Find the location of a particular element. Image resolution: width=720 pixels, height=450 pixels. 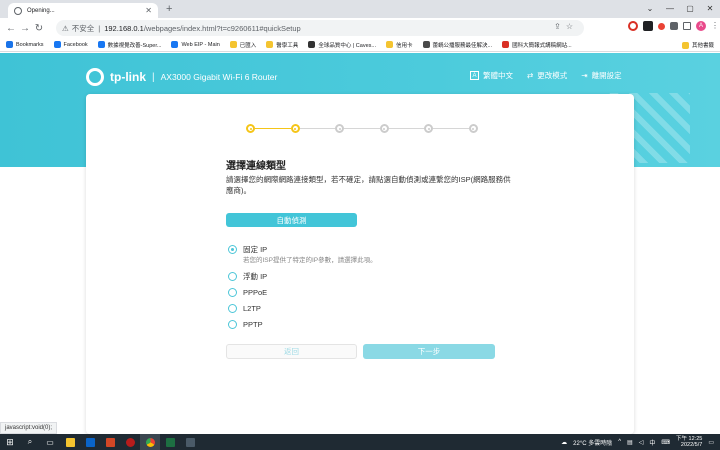

exit-setup-button: ⇥ 離開設定 is located at coordinates (601, 75).